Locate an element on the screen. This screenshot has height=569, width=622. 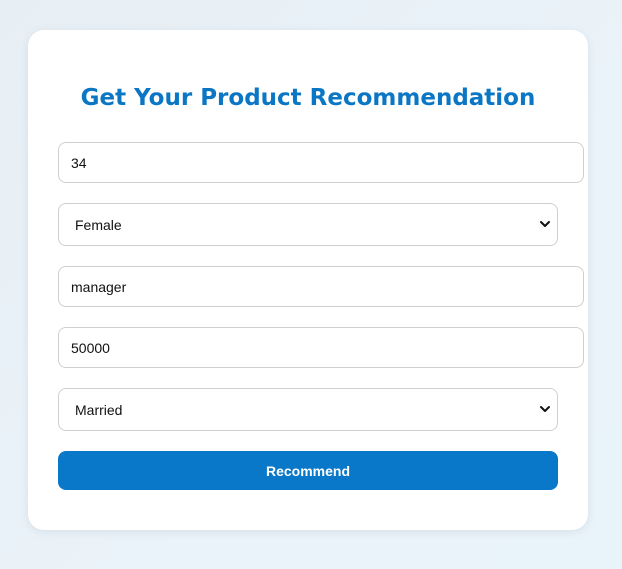
page-title: Get Your Product Recommendation is located at coordinates (308, 98).